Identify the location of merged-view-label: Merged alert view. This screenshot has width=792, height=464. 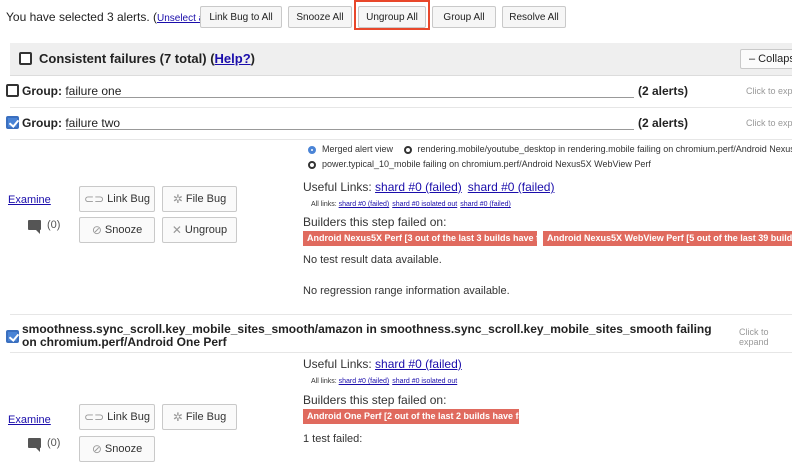
(358, 149).